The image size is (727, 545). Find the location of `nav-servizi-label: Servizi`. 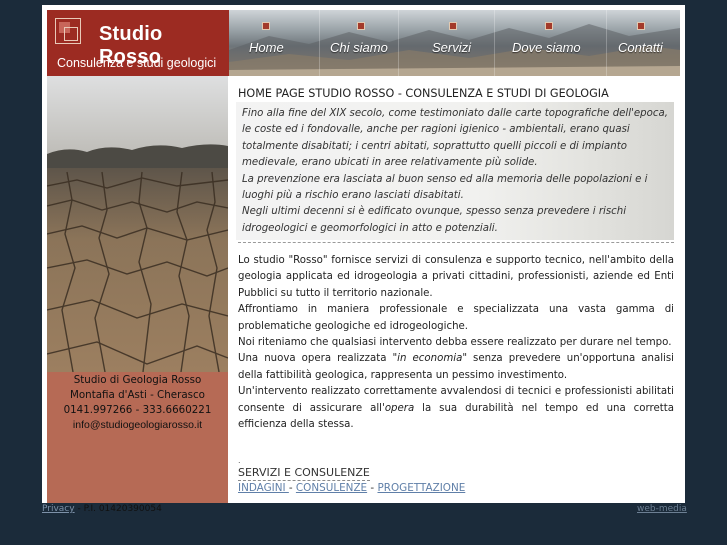

nav-servizi-label: Servizi is located at coordinates (452, 47).